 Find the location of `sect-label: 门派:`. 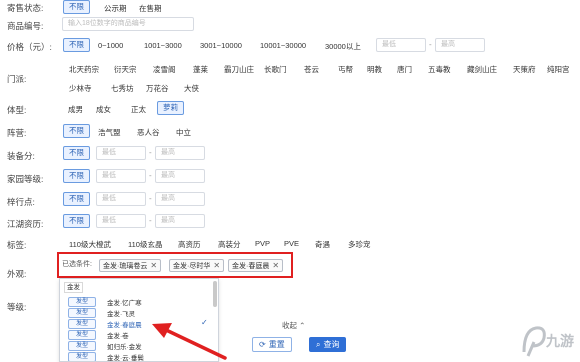

sect-label: 门派: is located at coordinates (17, 79).